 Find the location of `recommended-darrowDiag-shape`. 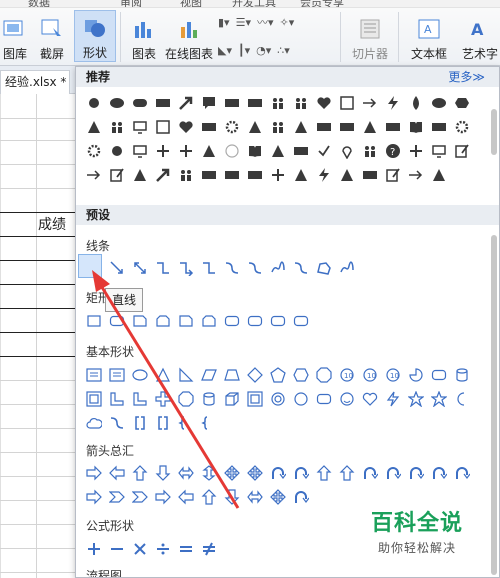

recommended-darrowDiag-shape is located at coordinates (185, 103).